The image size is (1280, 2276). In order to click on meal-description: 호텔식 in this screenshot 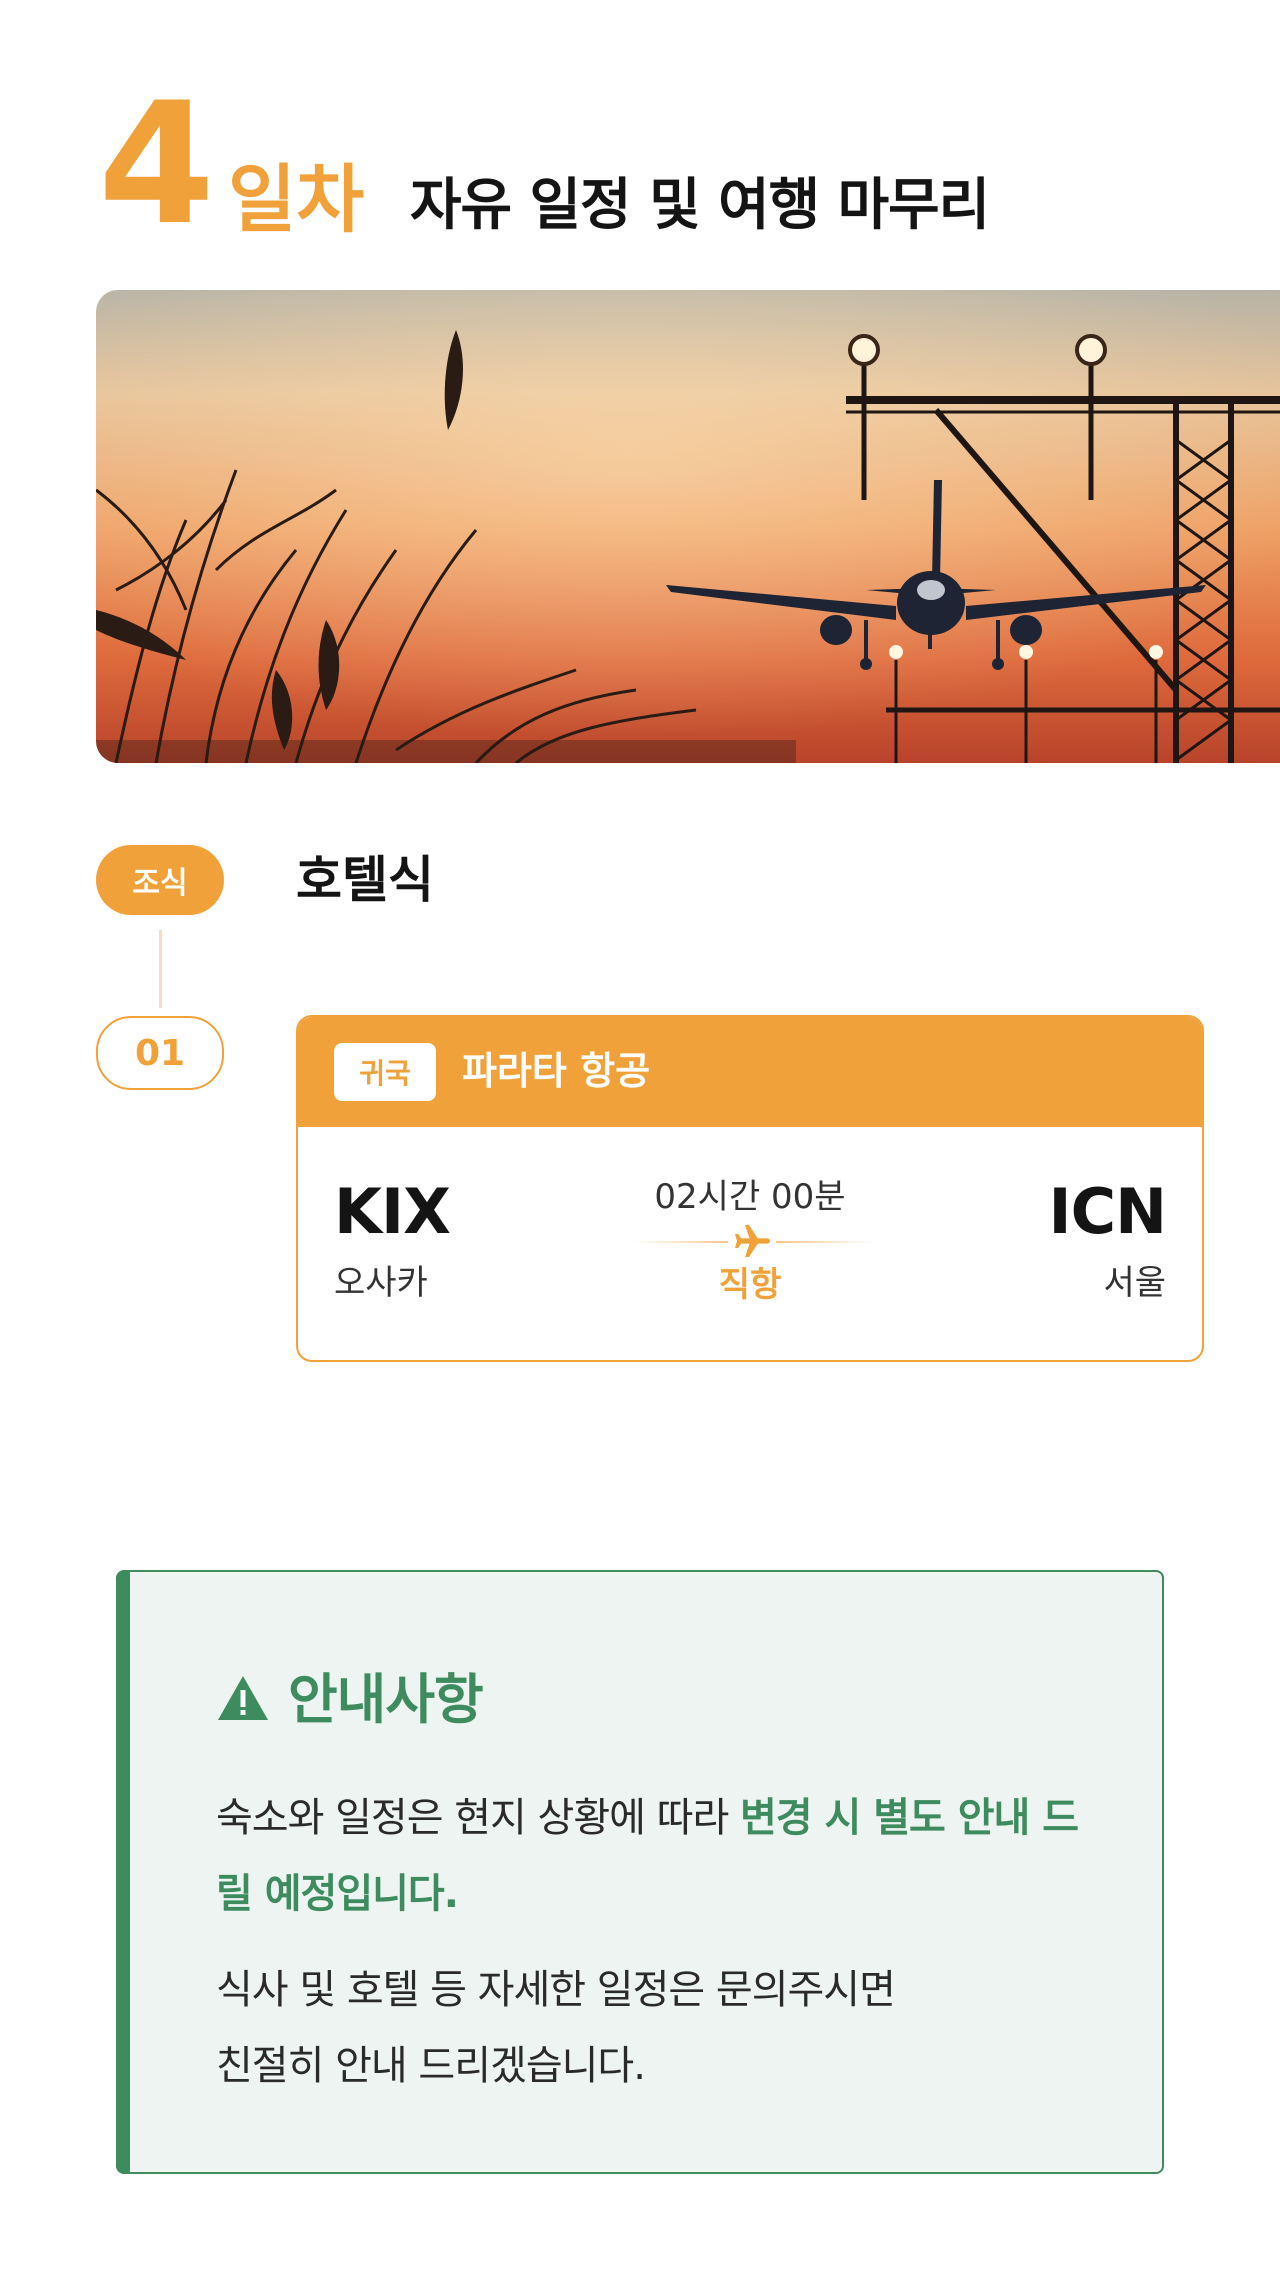, I will do `click(365, 880)`.